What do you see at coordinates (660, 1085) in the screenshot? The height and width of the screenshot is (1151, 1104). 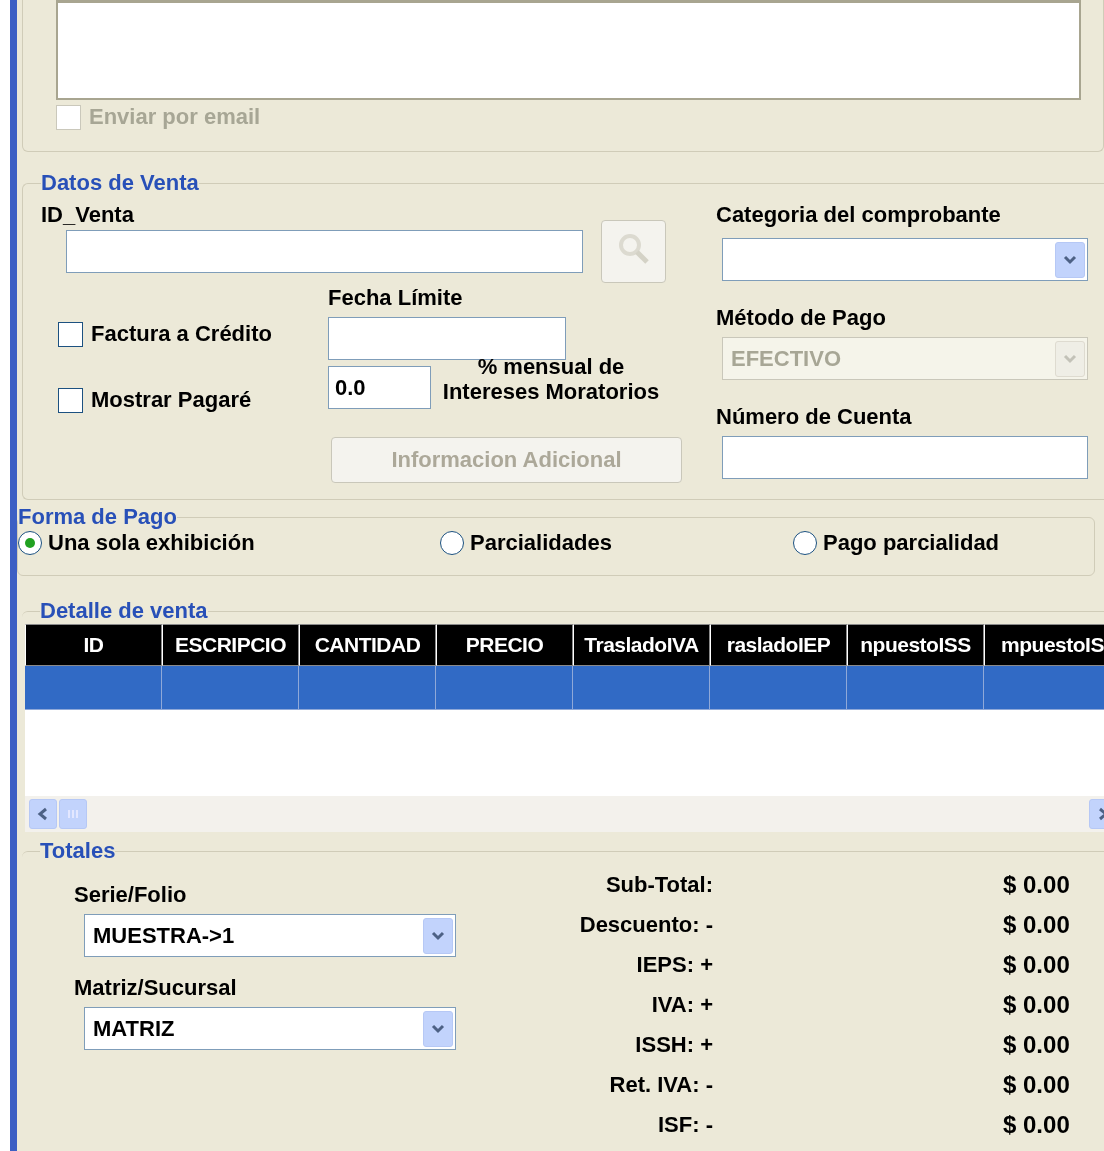 I see `total-label: Ret. IVA: -` at bounding box center [660, 1085].